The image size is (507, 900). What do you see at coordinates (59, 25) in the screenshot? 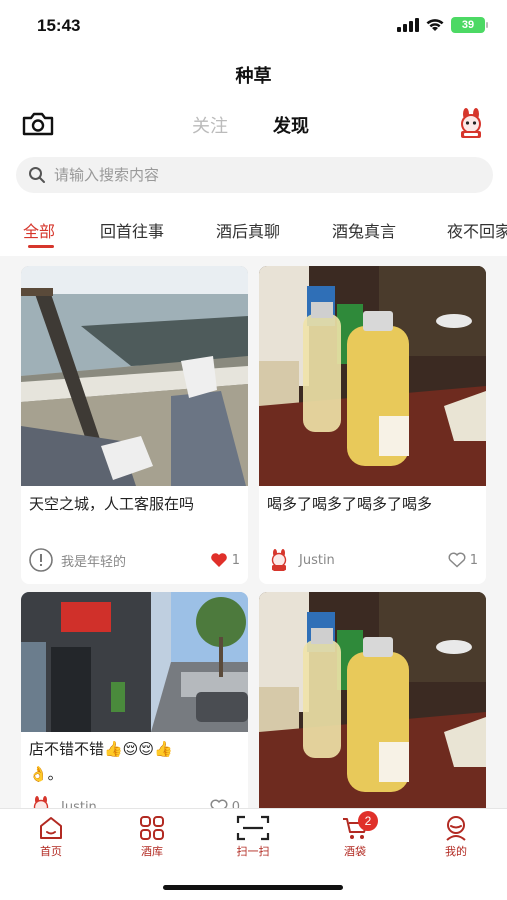
I see `status-time: 15:43` at bounding box center [59, 25].